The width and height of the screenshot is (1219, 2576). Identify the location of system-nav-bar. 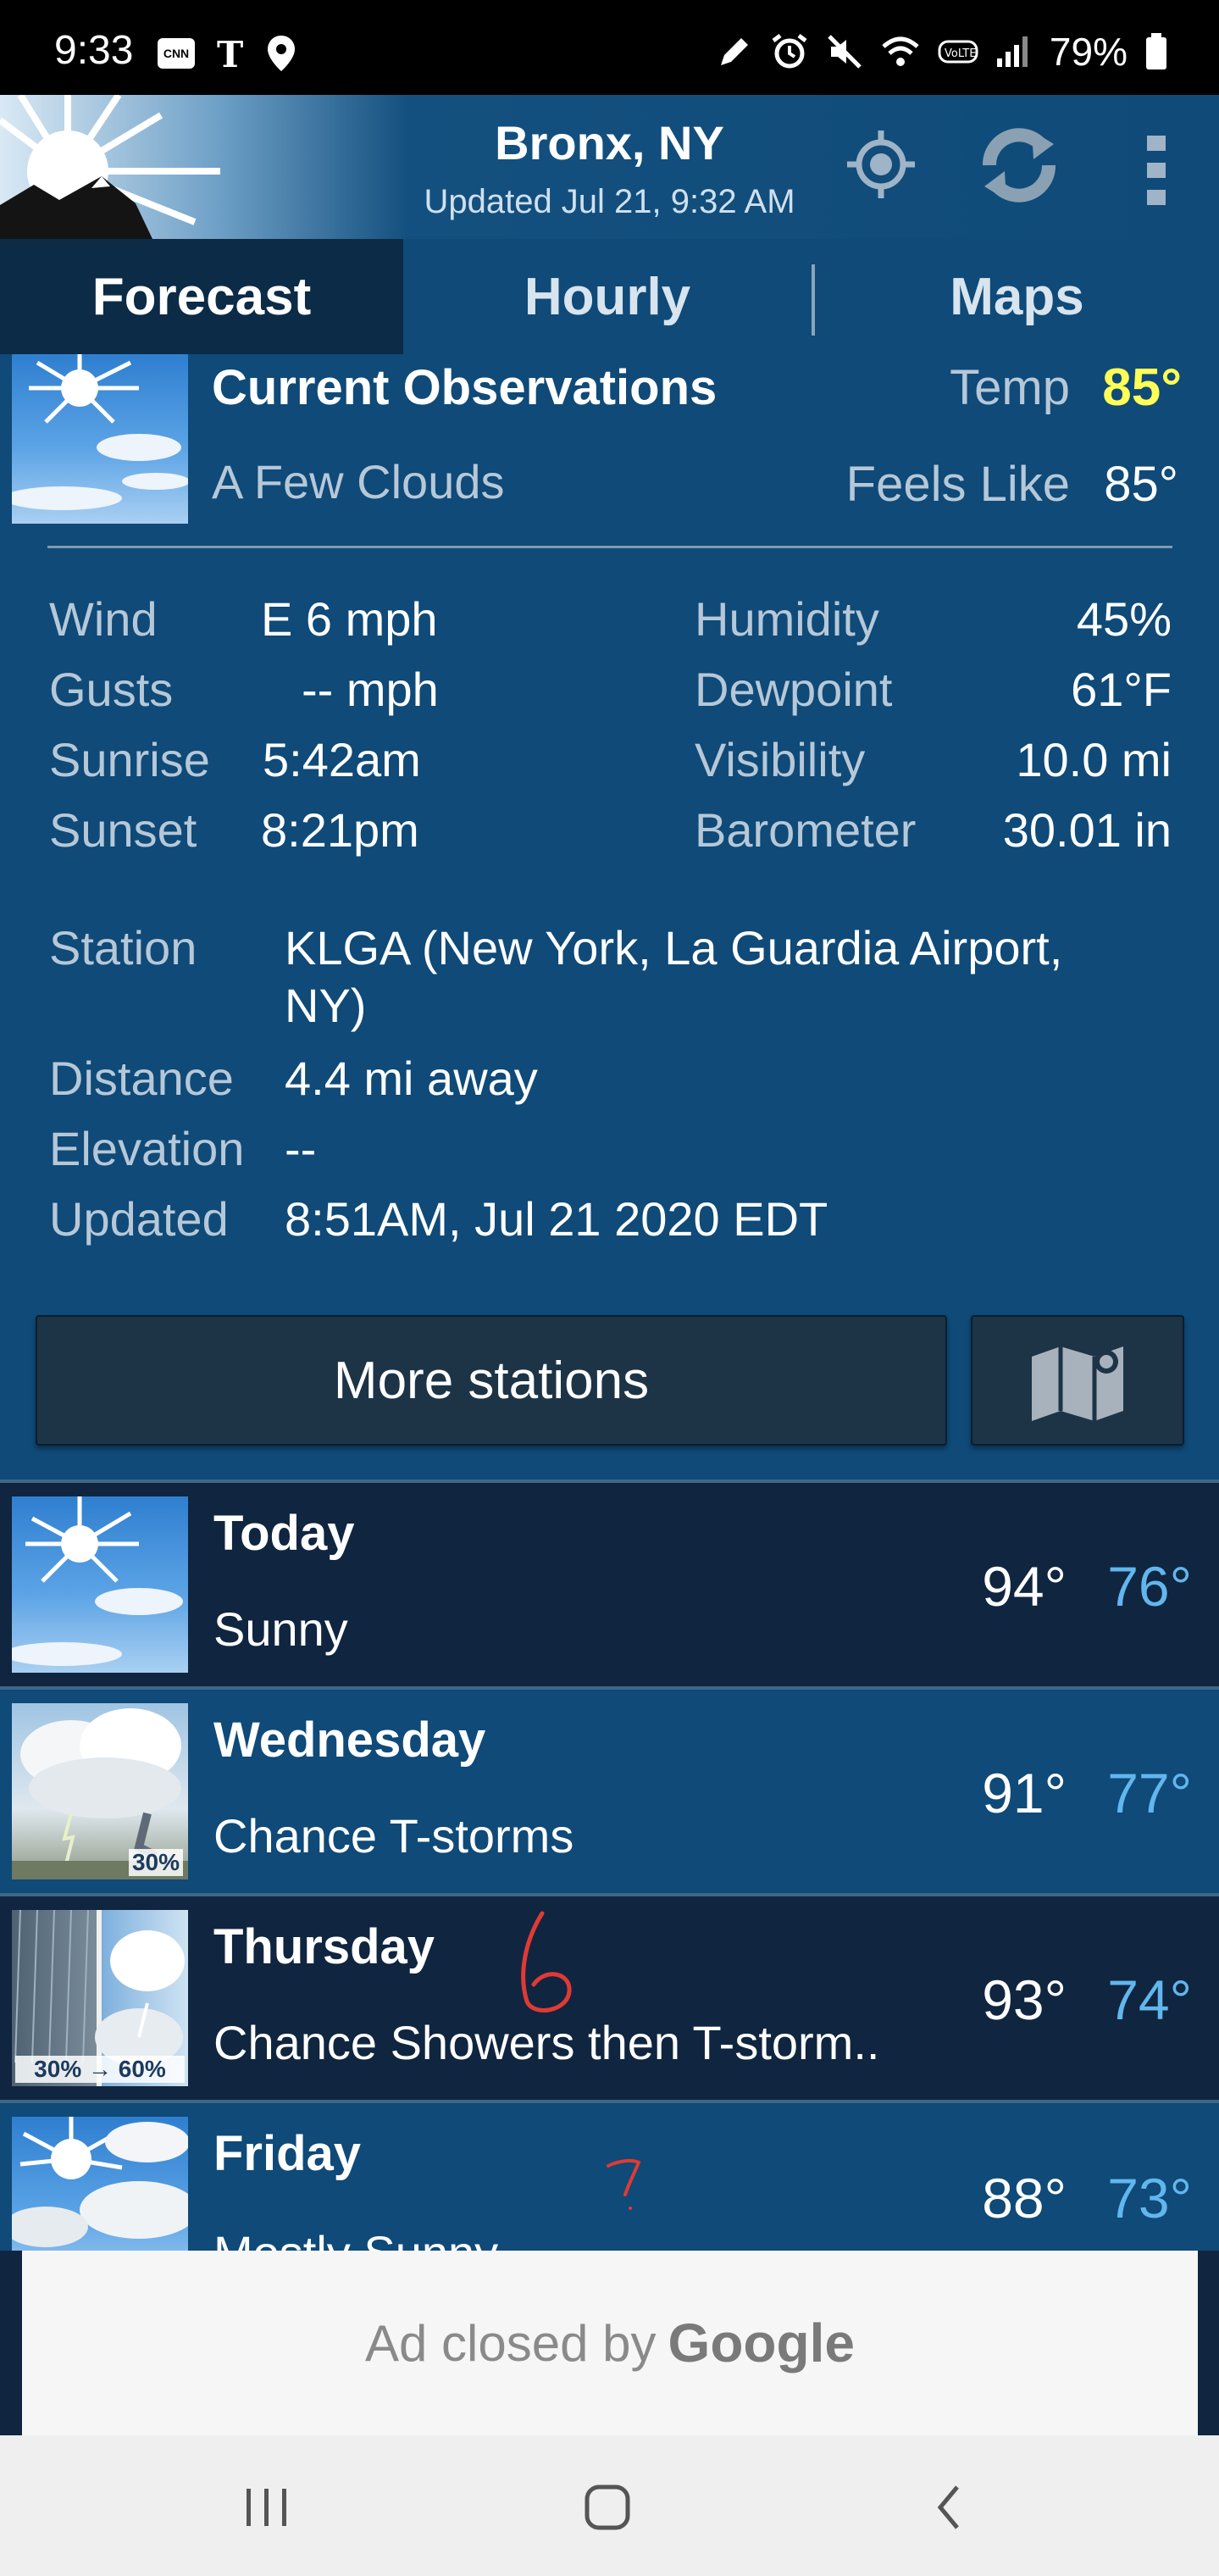
(609, 2505).